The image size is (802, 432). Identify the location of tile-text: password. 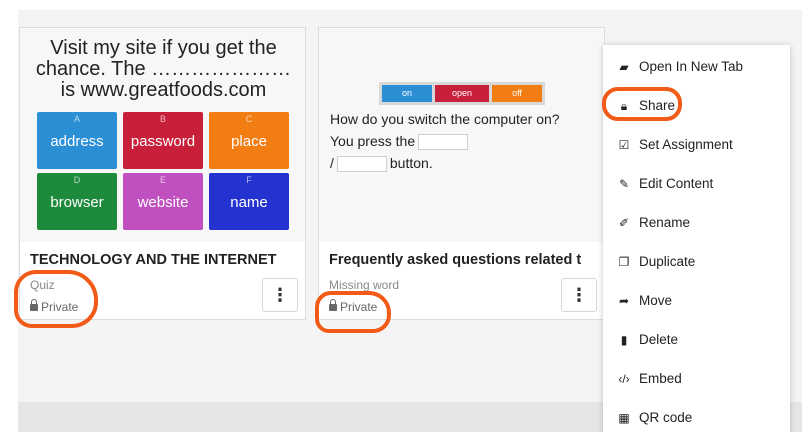
(163, 141).